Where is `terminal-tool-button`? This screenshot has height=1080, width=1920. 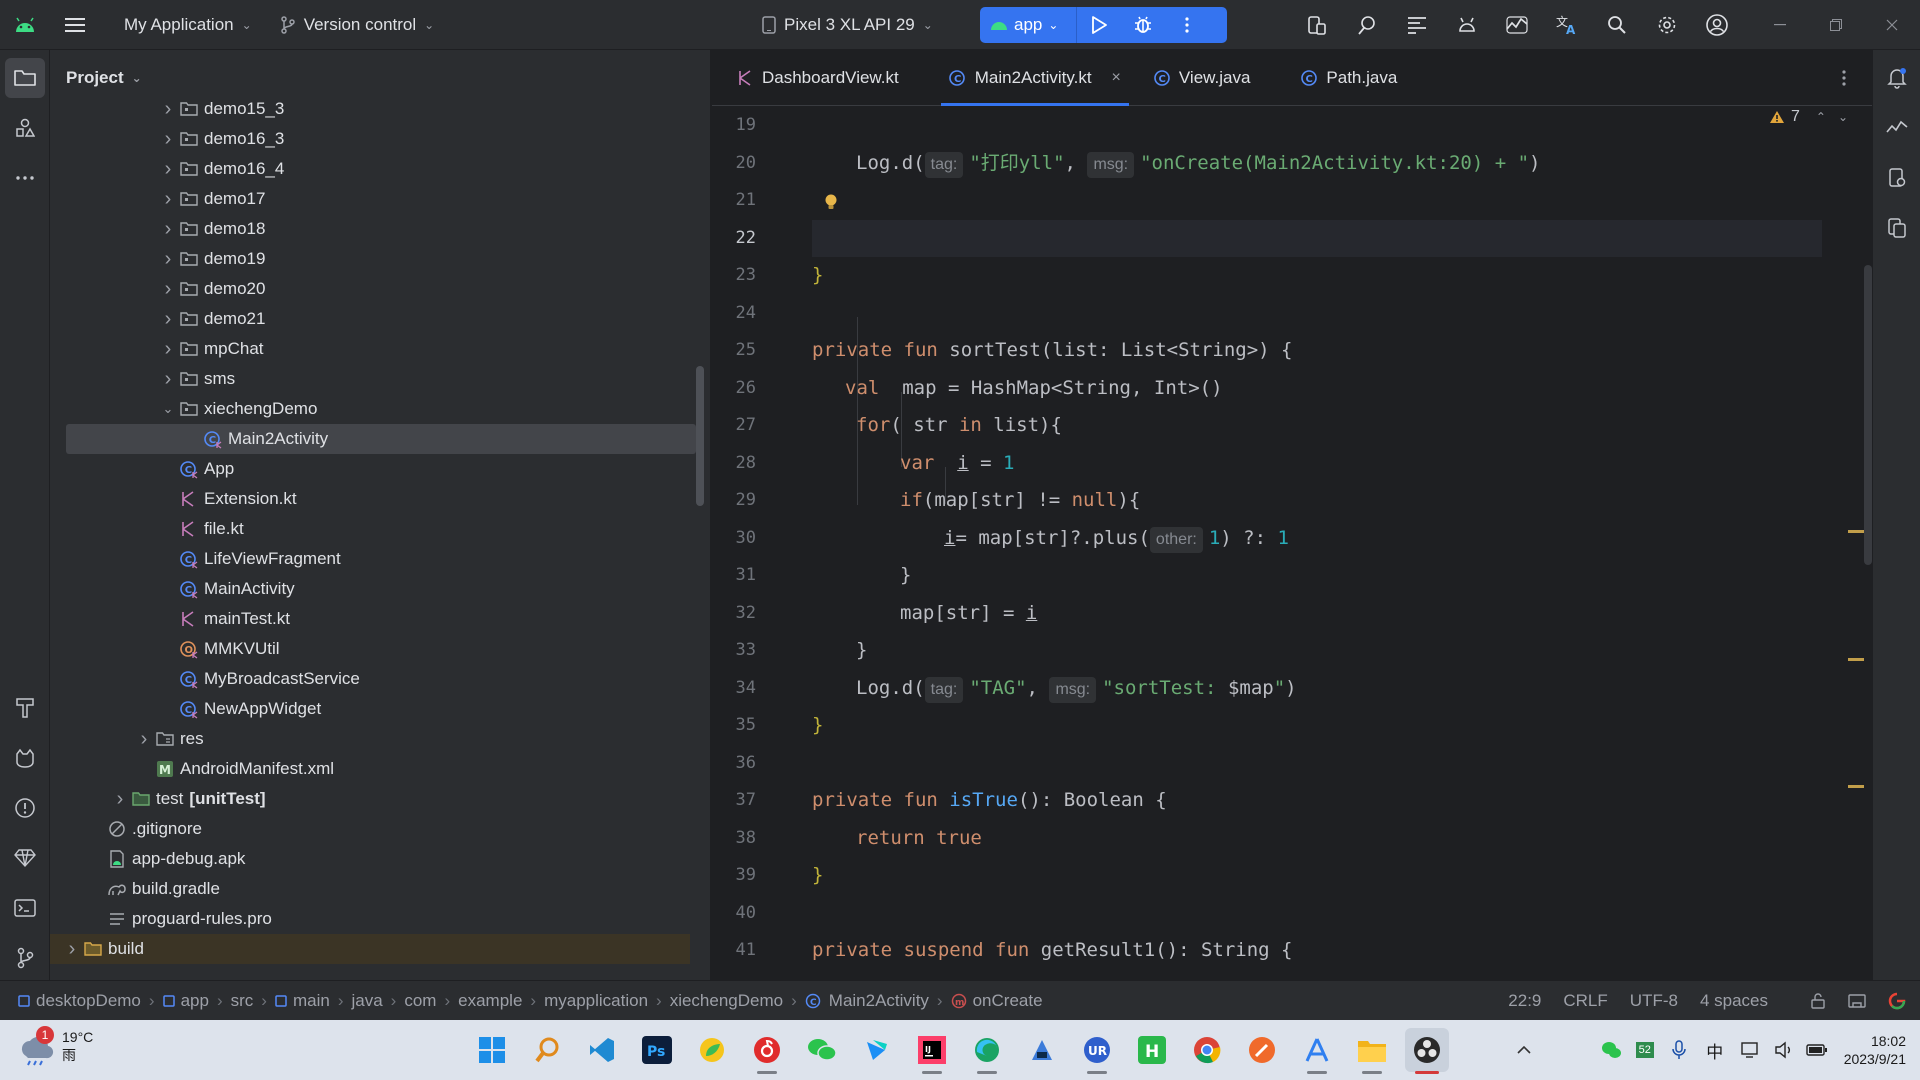
terminal-tool-button is located at coordinates (25, 908).